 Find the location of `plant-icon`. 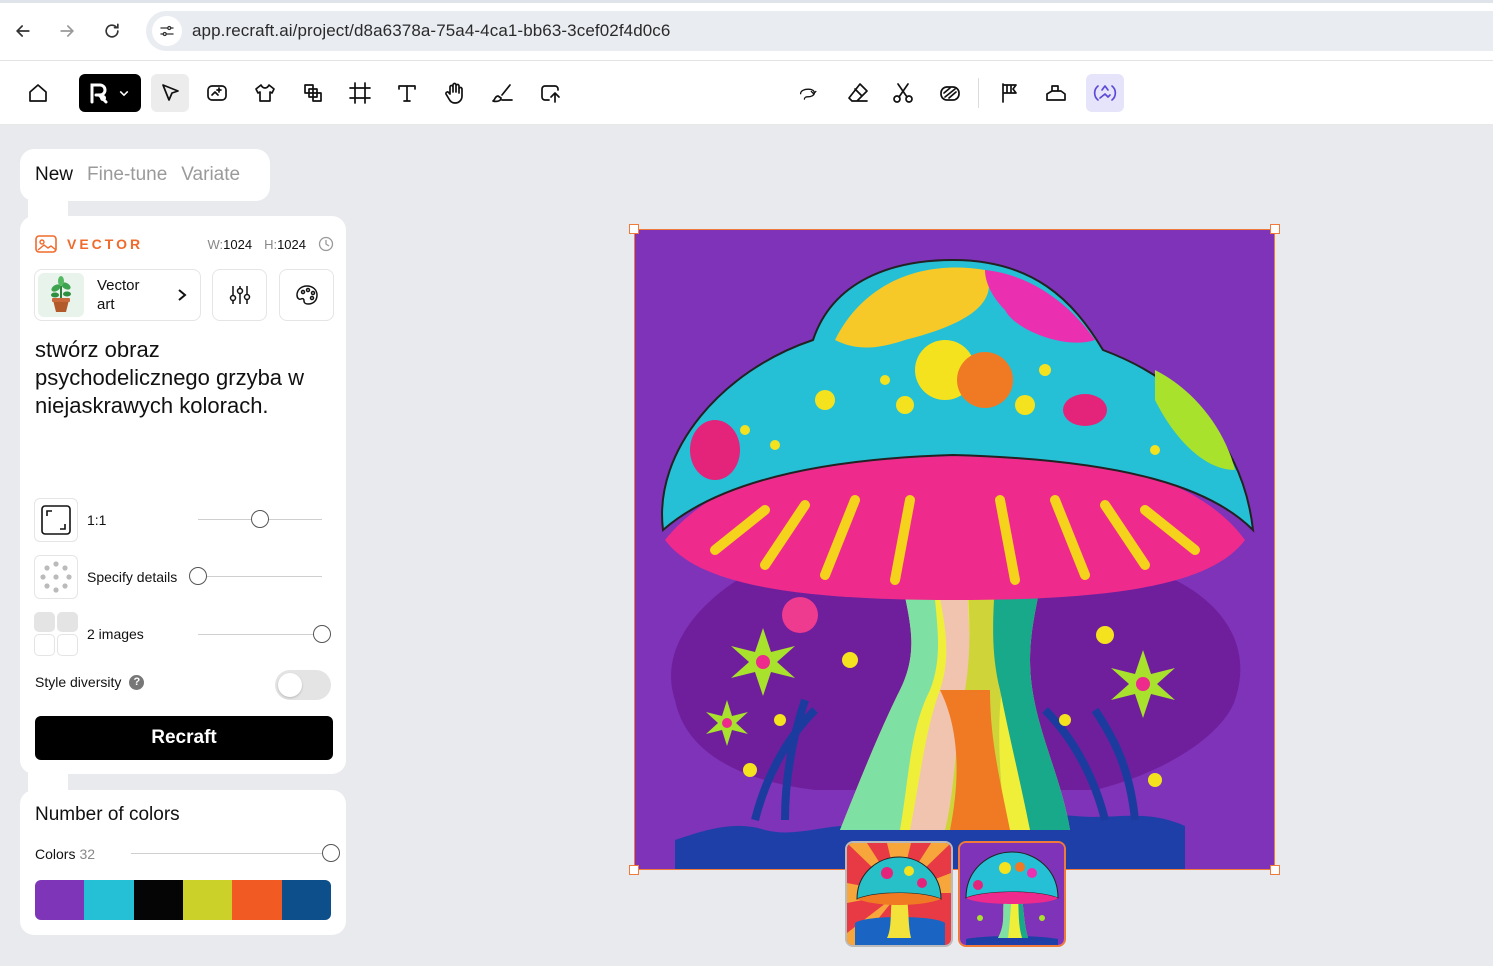

plant-icon is located at coordinates (61, 295).